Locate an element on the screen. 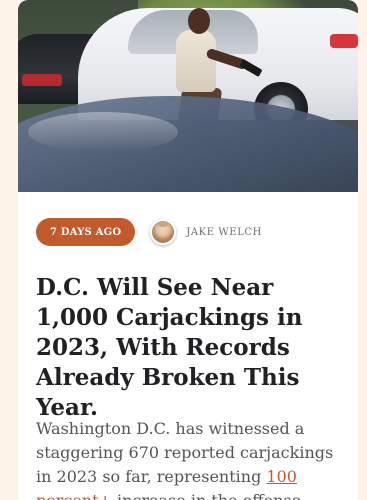 This screenshot has width=367, height=500. article-meta: 7 DAYS AGO JAKE WELCH is located at coordinates (149, 232).